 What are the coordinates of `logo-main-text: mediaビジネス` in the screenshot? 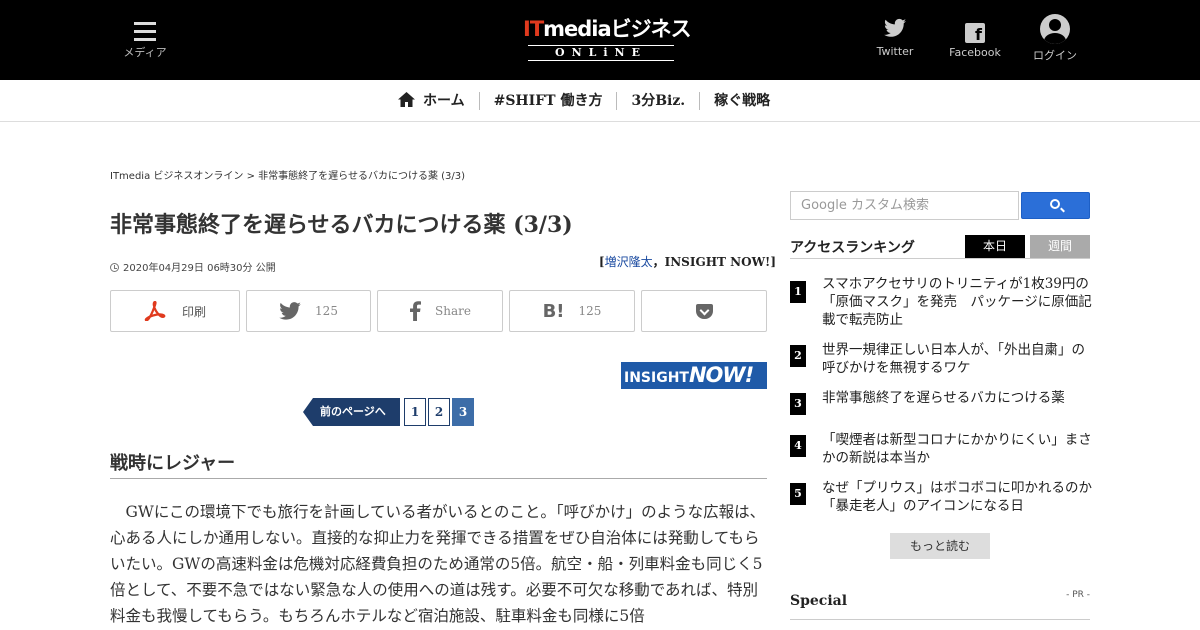 It's located at (617, 29).